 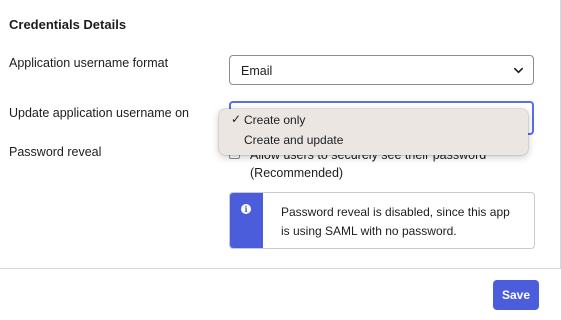 What do you see at coordinates (373, 132) in the screenshot?
I see `update-username-dropdown-menu: ✓ Create only Create and update` at bounding box center [373, 132].